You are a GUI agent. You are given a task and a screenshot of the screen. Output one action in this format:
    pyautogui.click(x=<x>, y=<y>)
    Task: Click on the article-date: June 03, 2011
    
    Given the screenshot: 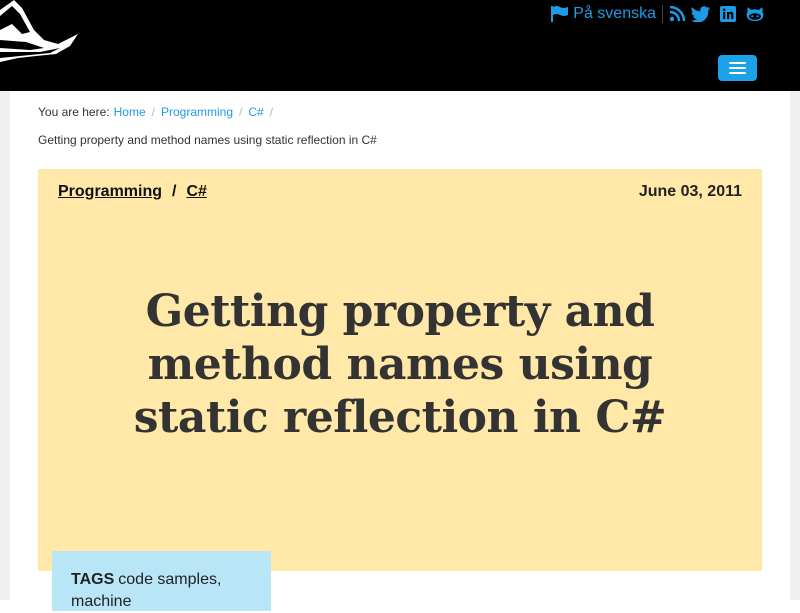 What is the action you would take?
    pyautogui.click(x=690, y=191)
    